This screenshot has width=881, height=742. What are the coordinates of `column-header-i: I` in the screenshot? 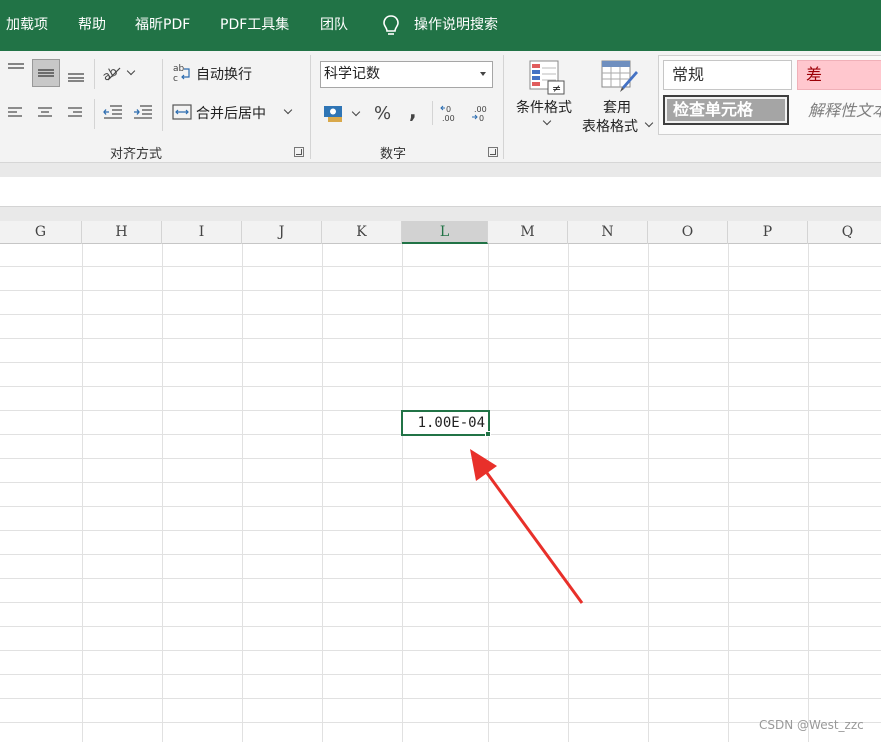 It's located at (202, 232).